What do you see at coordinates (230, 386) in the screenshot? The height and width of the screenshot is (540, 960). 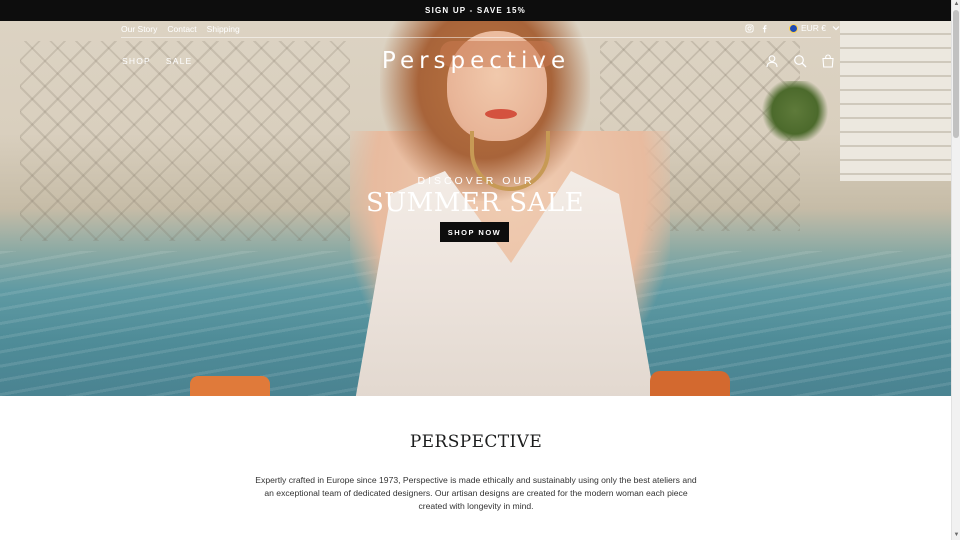 I see `scarf-left` at bounding box center [230, 386].